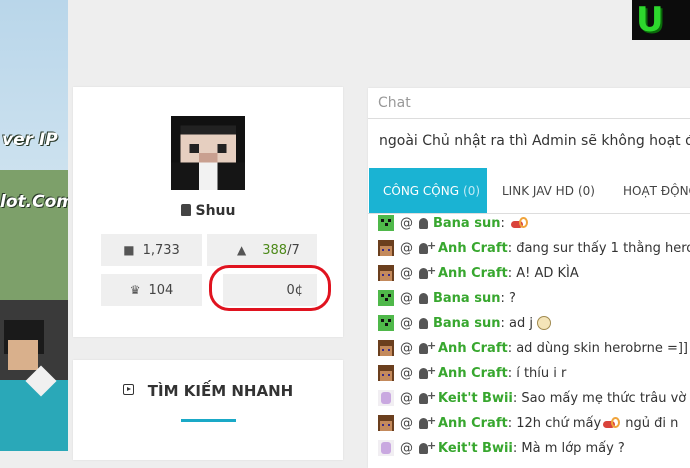 The image size is (690, 468). What do you see at coordinates (602, 348) in the screenshot?
I see `message-text: ad dùng skin herobrne =]]` at bounding box center [602, 348].